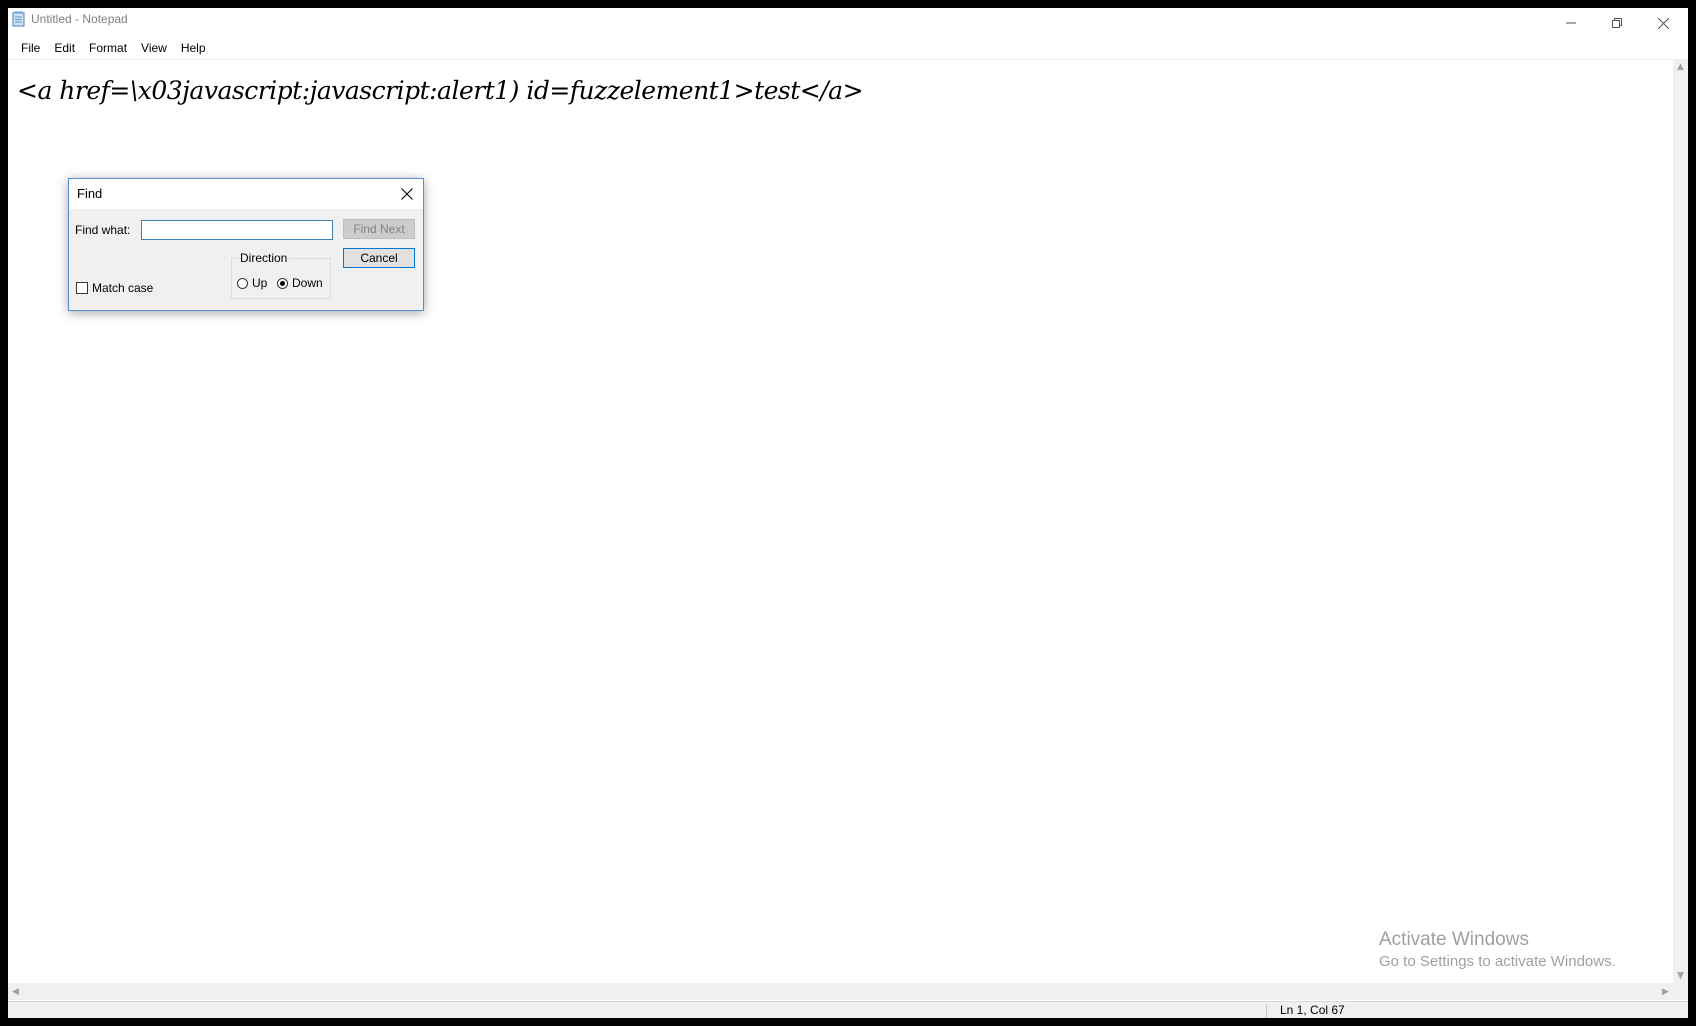 This screenshot has height=1026, width=1696. What do you see at coordinates (1680, 991) in the screenshot?
I see `scrollbar-corner` at bounding box center [1680, 991].